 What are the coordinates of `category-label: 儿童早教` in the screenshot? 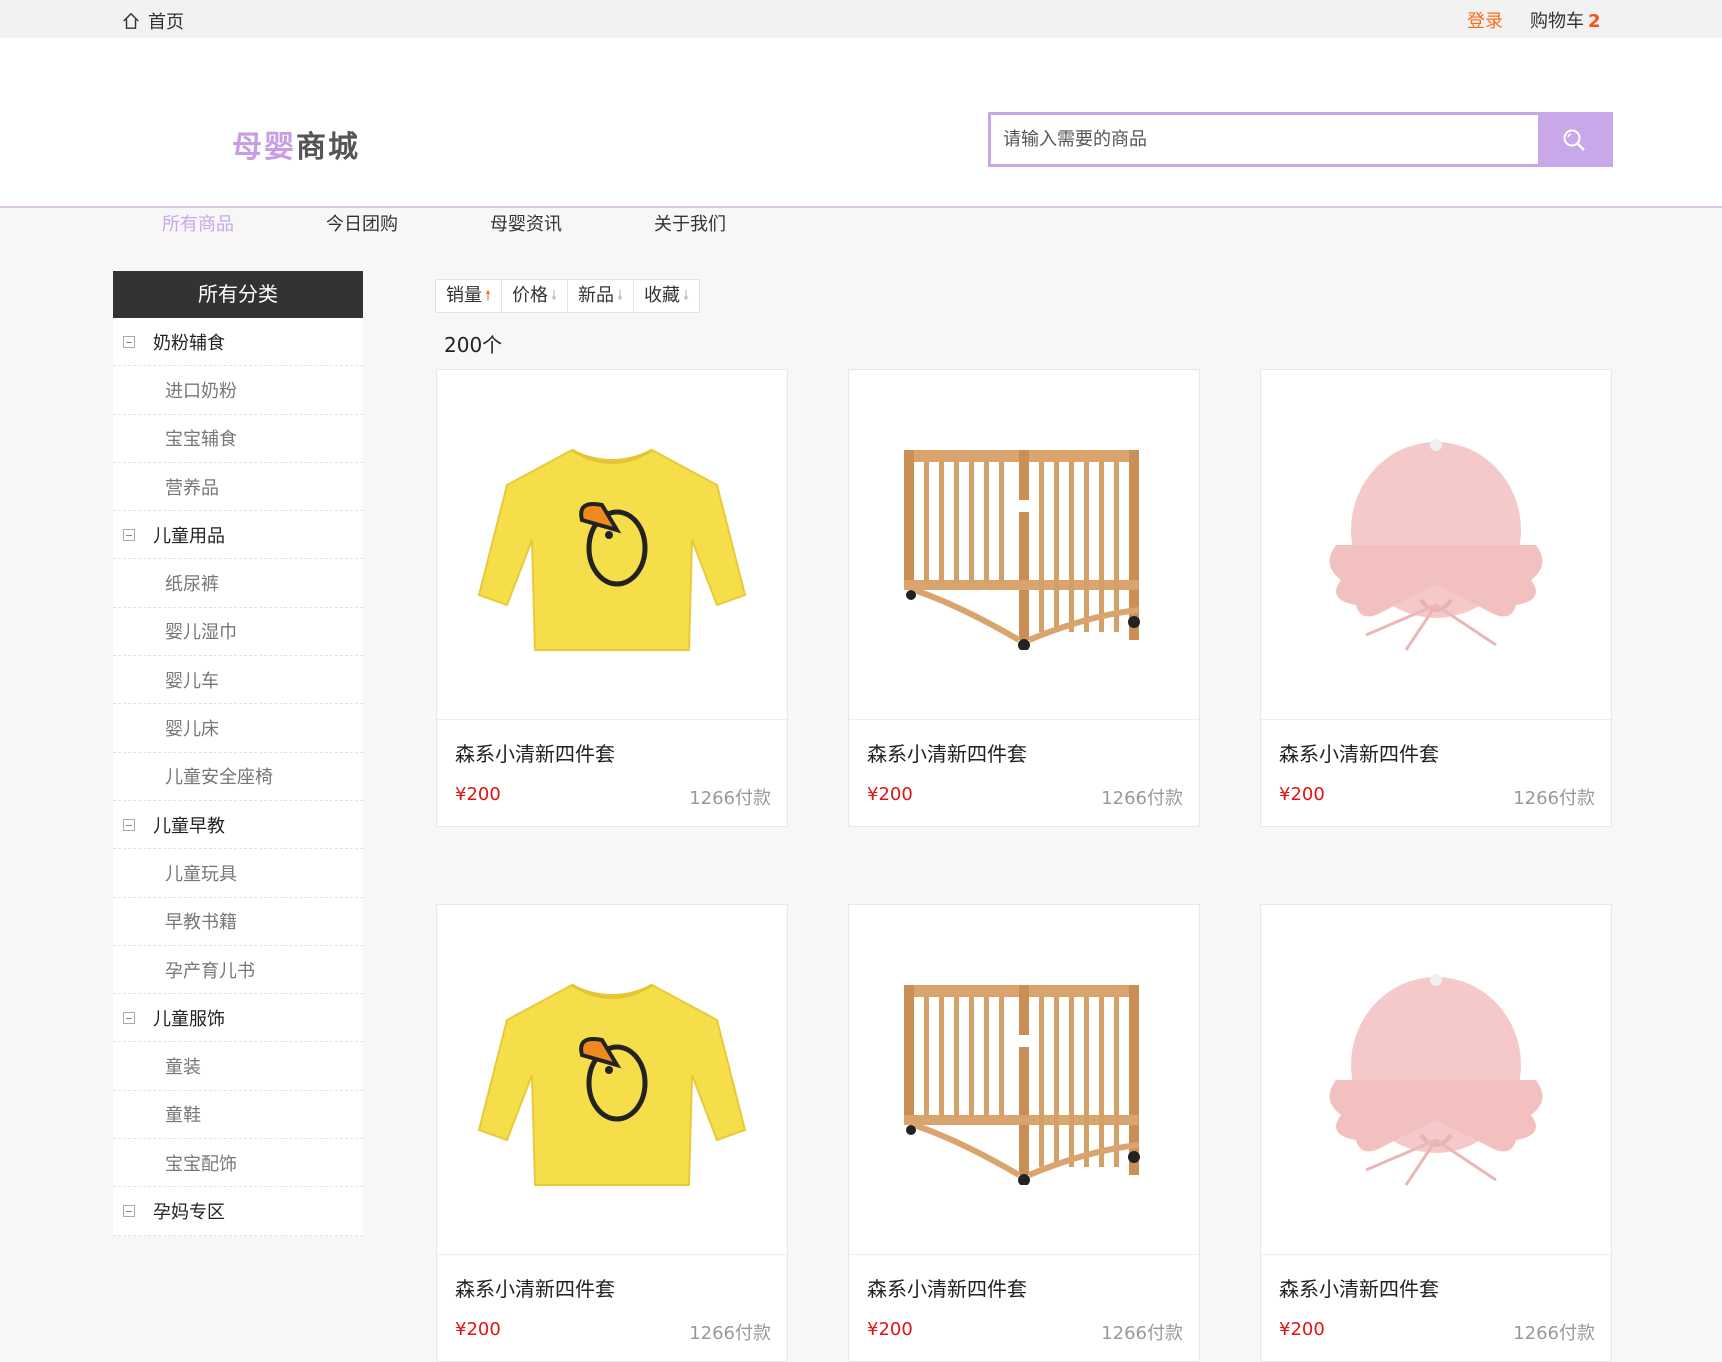 It's located at (189, 826).